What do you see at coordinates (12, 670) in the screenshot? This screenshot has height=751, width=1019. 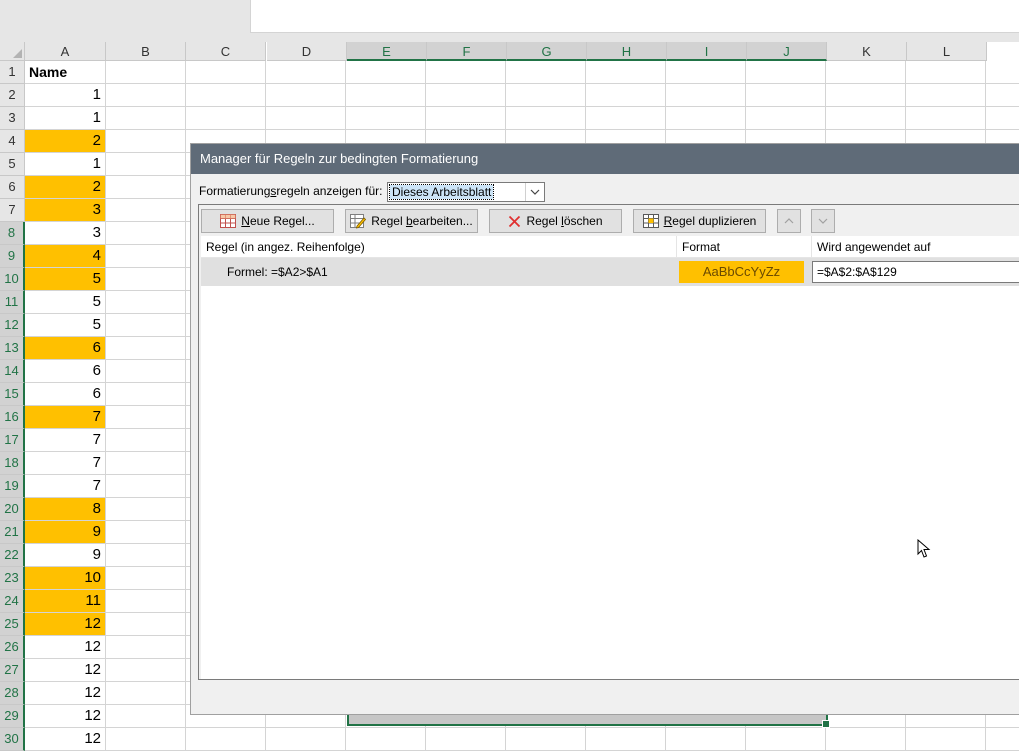 I see `row-header: 27` at bounding box center [12, 670].